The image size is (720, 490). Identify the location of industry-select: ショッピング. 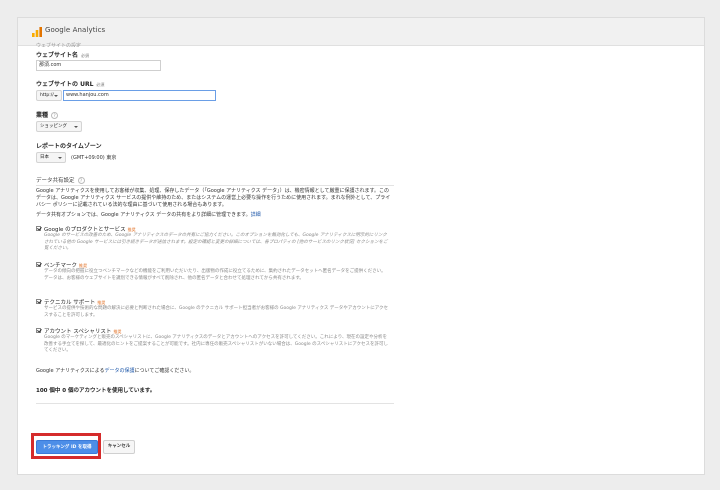
(59, 126).